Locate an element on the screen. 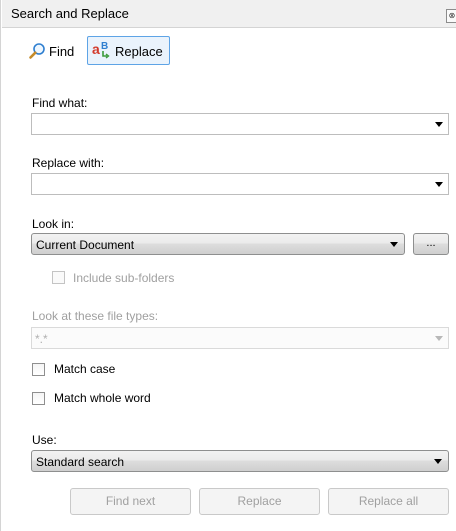 This screenshot has height=531, width=456. file-types-combo: *.* is located at coordinates (240, 338).